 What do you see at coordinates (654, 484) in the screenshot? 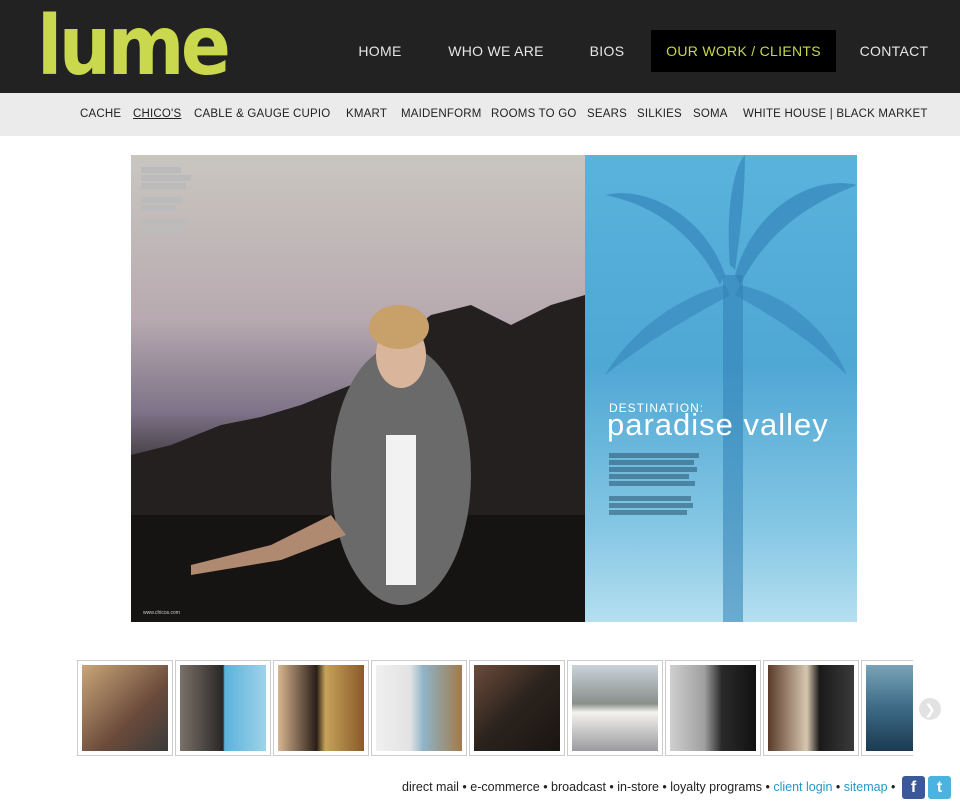
I see `hero-body-copy` at bounding box center [654, 484].